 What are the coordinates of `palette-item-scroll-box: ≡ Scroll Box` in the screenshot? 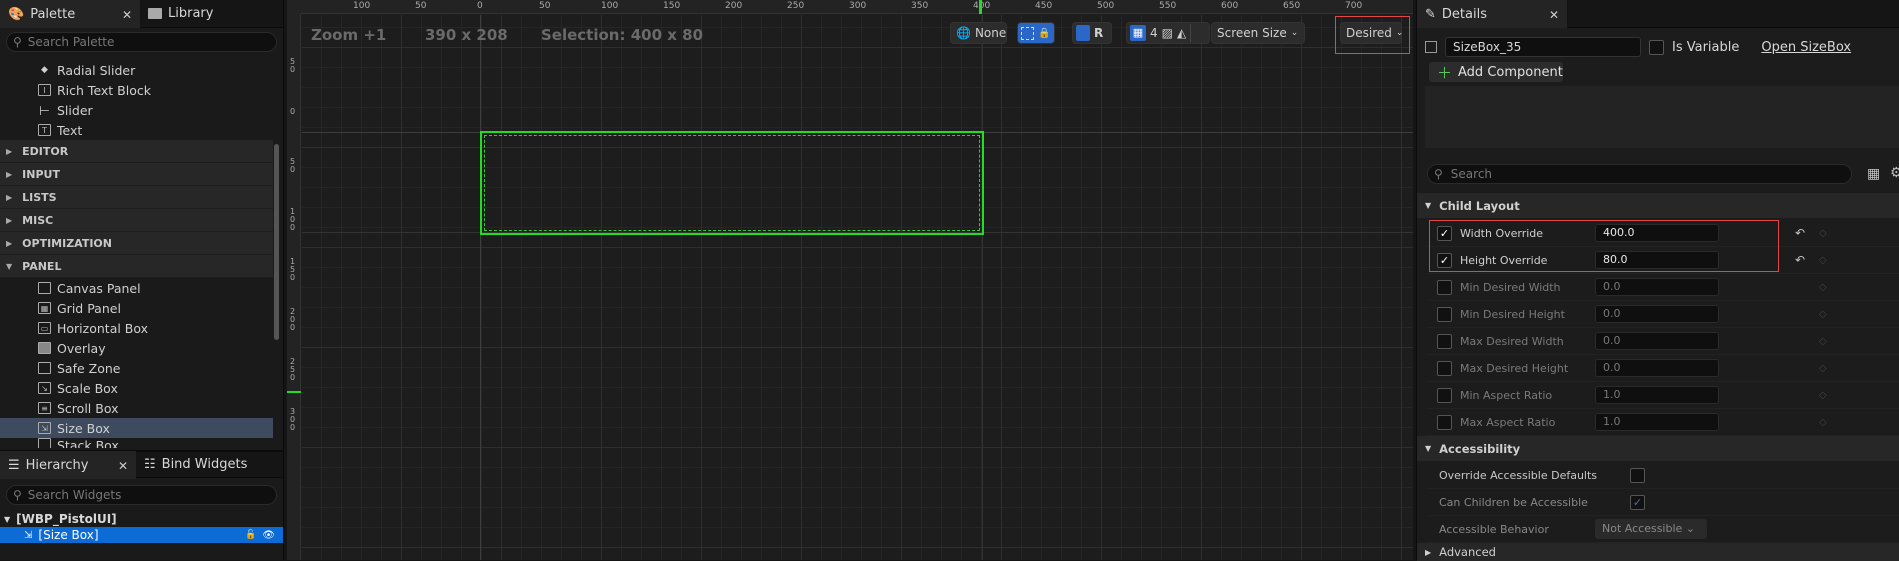 It's located at (136, 408).